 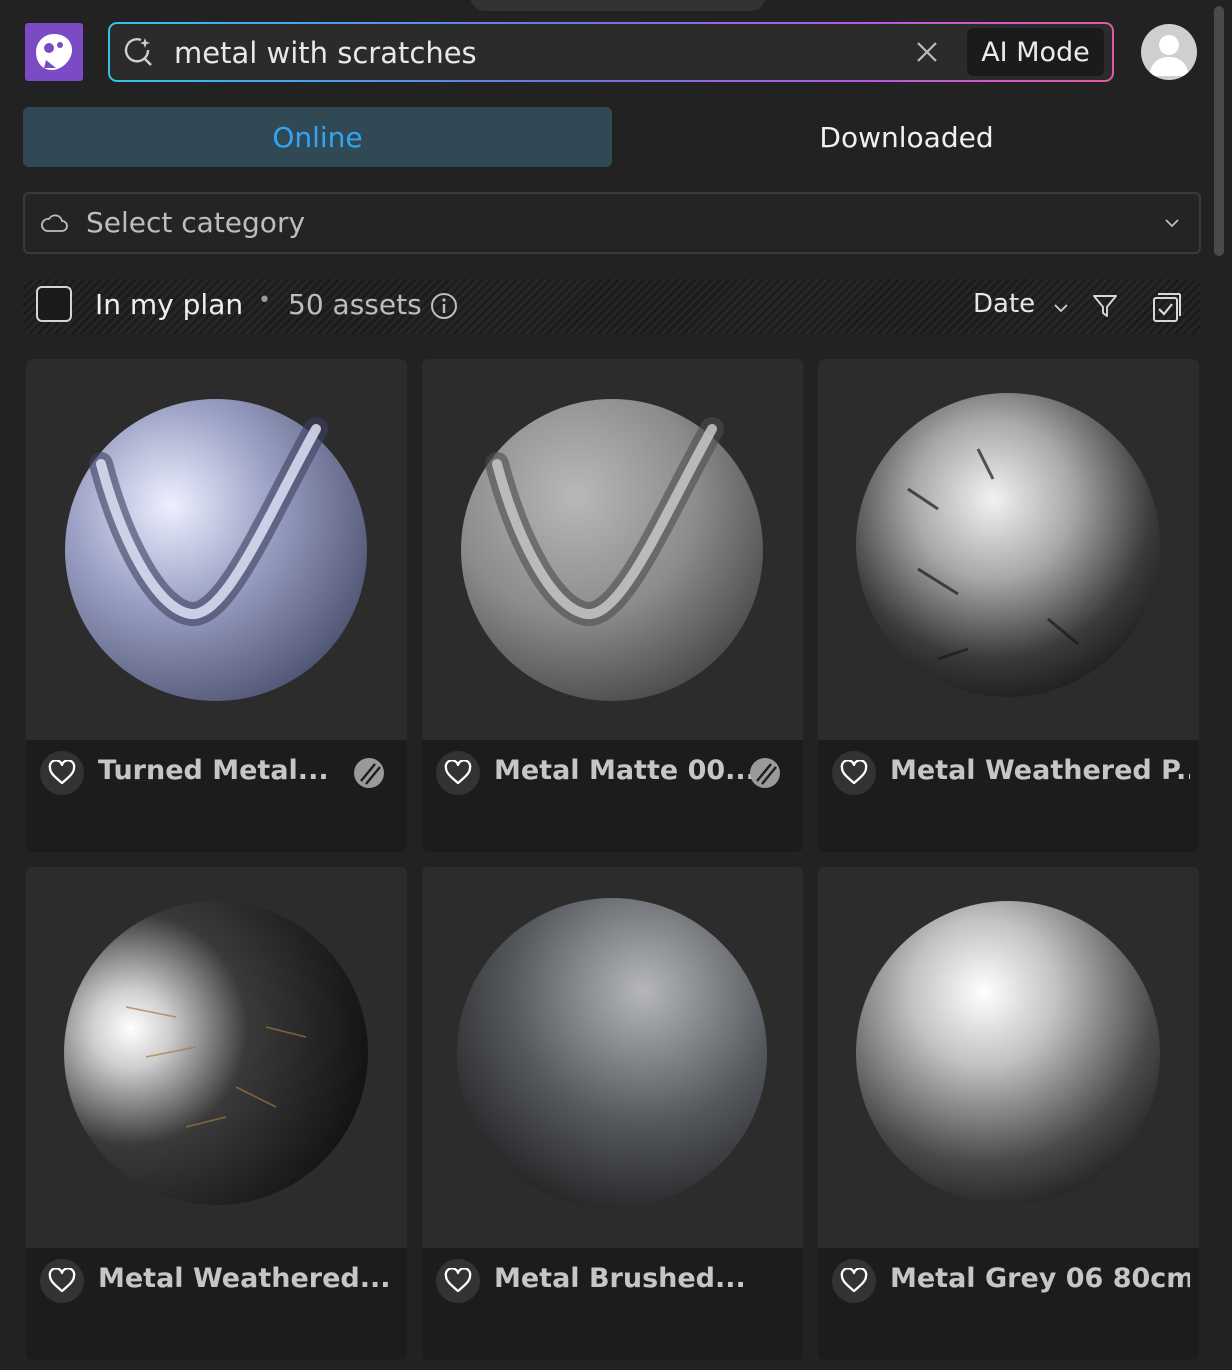 I want to click on sort-chevron-down-icon, so click(x=1061, y=308).